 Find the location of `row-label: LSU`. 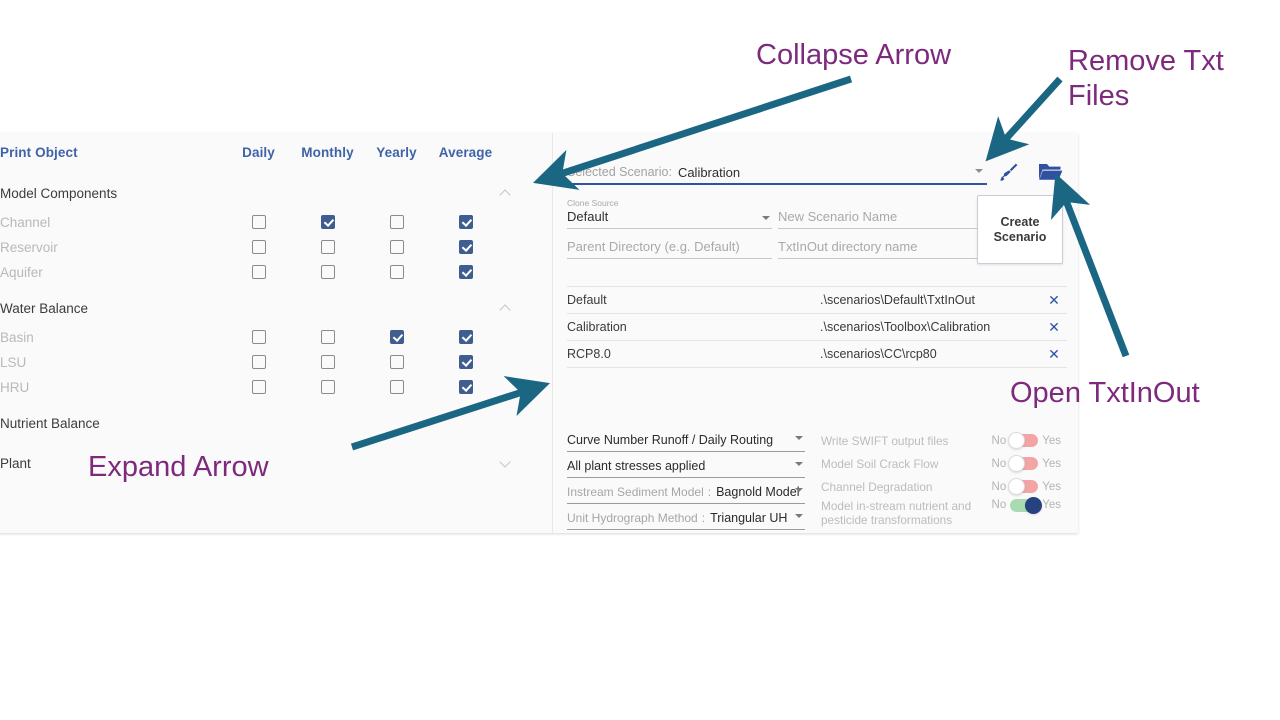

row-label: LSU is located at coordinates (13, 362).